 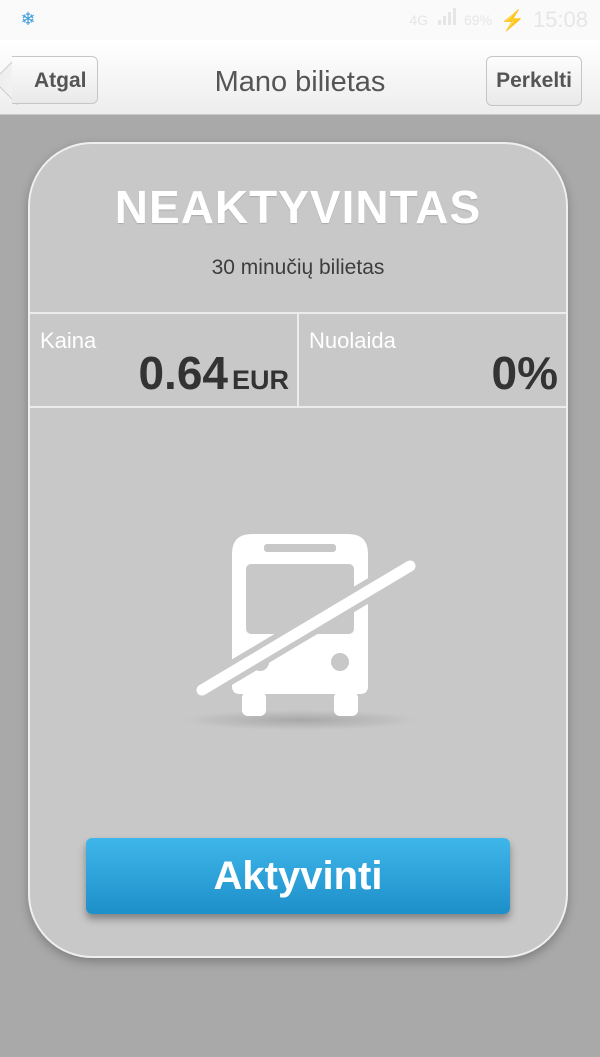 What do you see at coordinates (298, 267) in the screenshot?
I see `ticket-type: 30 minučių bilietas` at bounding box center [298, 267].